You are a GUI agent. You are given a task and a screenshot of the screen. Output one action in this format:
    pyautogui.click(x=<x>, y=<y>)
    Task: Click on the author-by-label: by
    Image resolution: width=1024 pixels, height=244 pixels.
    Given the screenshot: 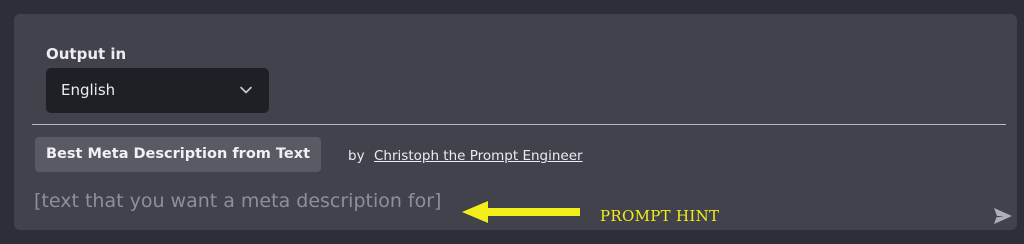 What is the action you would take?
    pyautogui.click(x=356, y=156)
    